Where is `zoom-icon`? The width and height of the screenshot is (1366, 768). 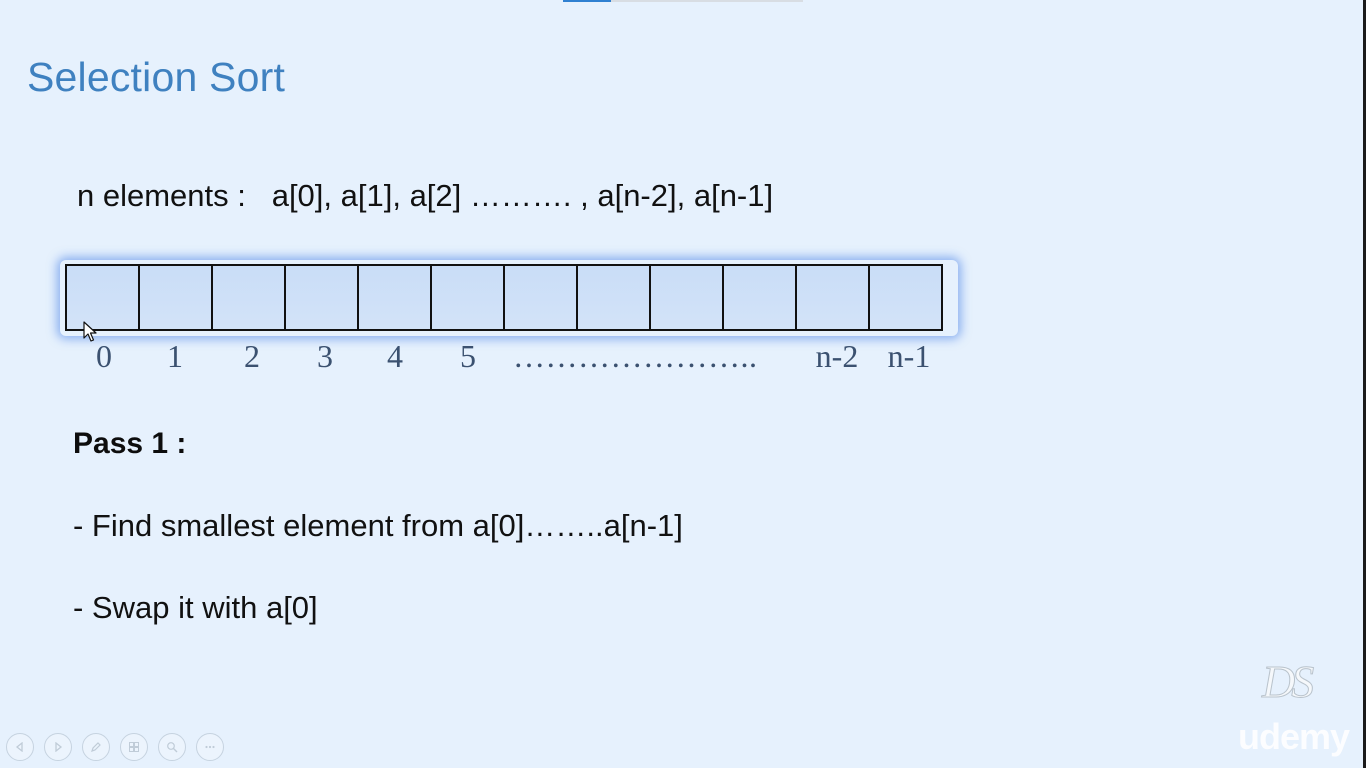
zoom-icon is located at coordinates (172, 747).